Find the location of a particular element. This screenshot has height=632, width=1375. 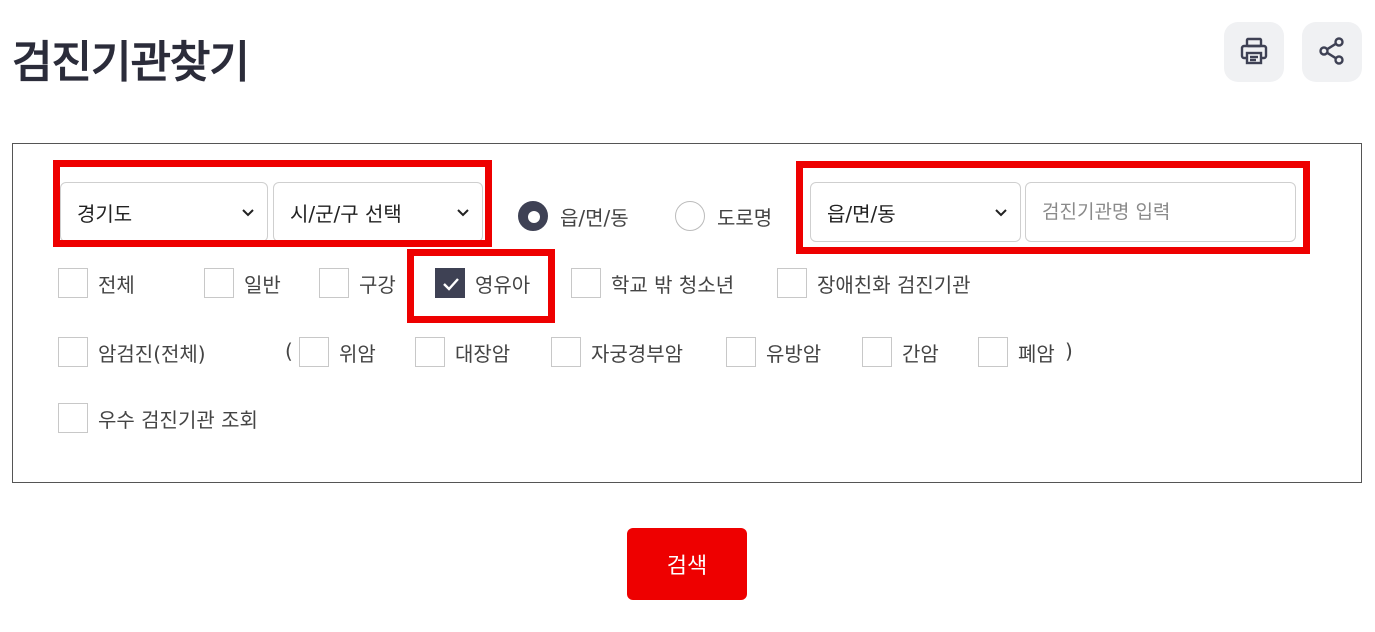

checkbox-excellent-institution: 우수 검진기관 조회 is located at coordinates (158, 418).